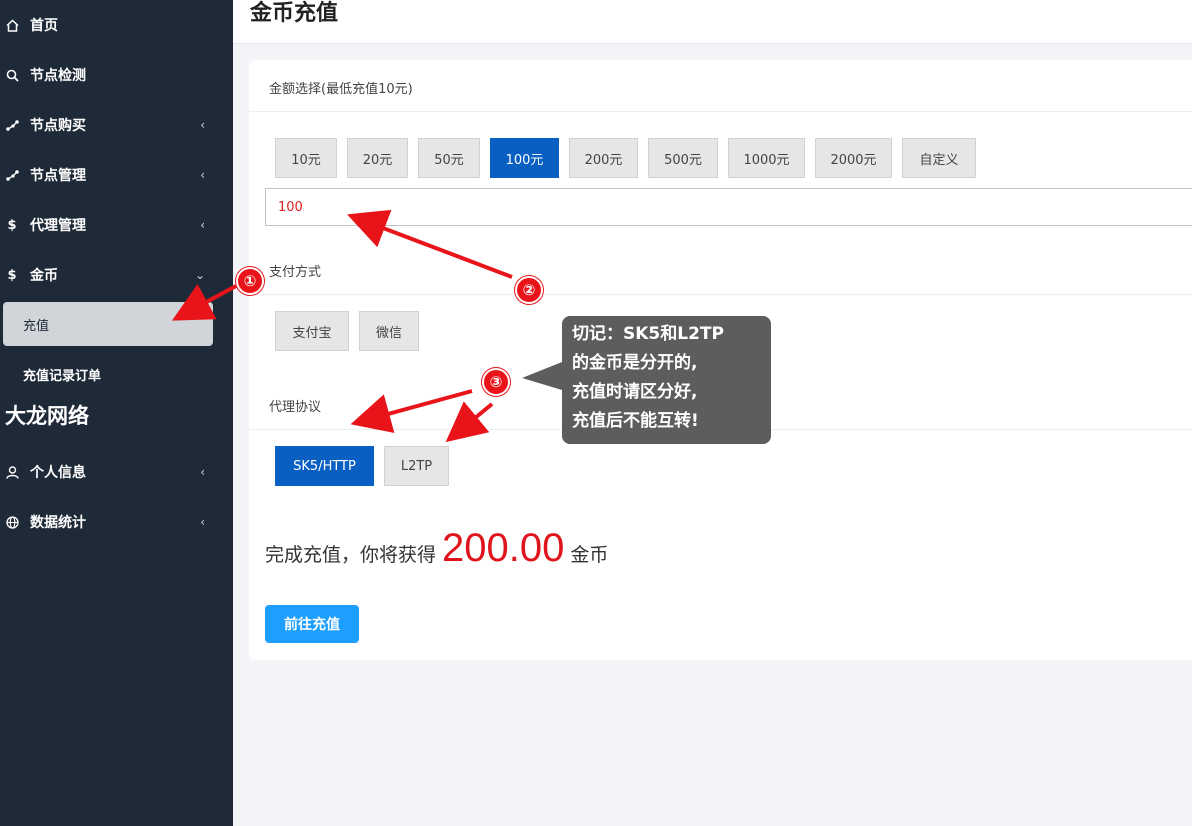  I want to click on amount-option-1000: 1000元, so click(766, 158).